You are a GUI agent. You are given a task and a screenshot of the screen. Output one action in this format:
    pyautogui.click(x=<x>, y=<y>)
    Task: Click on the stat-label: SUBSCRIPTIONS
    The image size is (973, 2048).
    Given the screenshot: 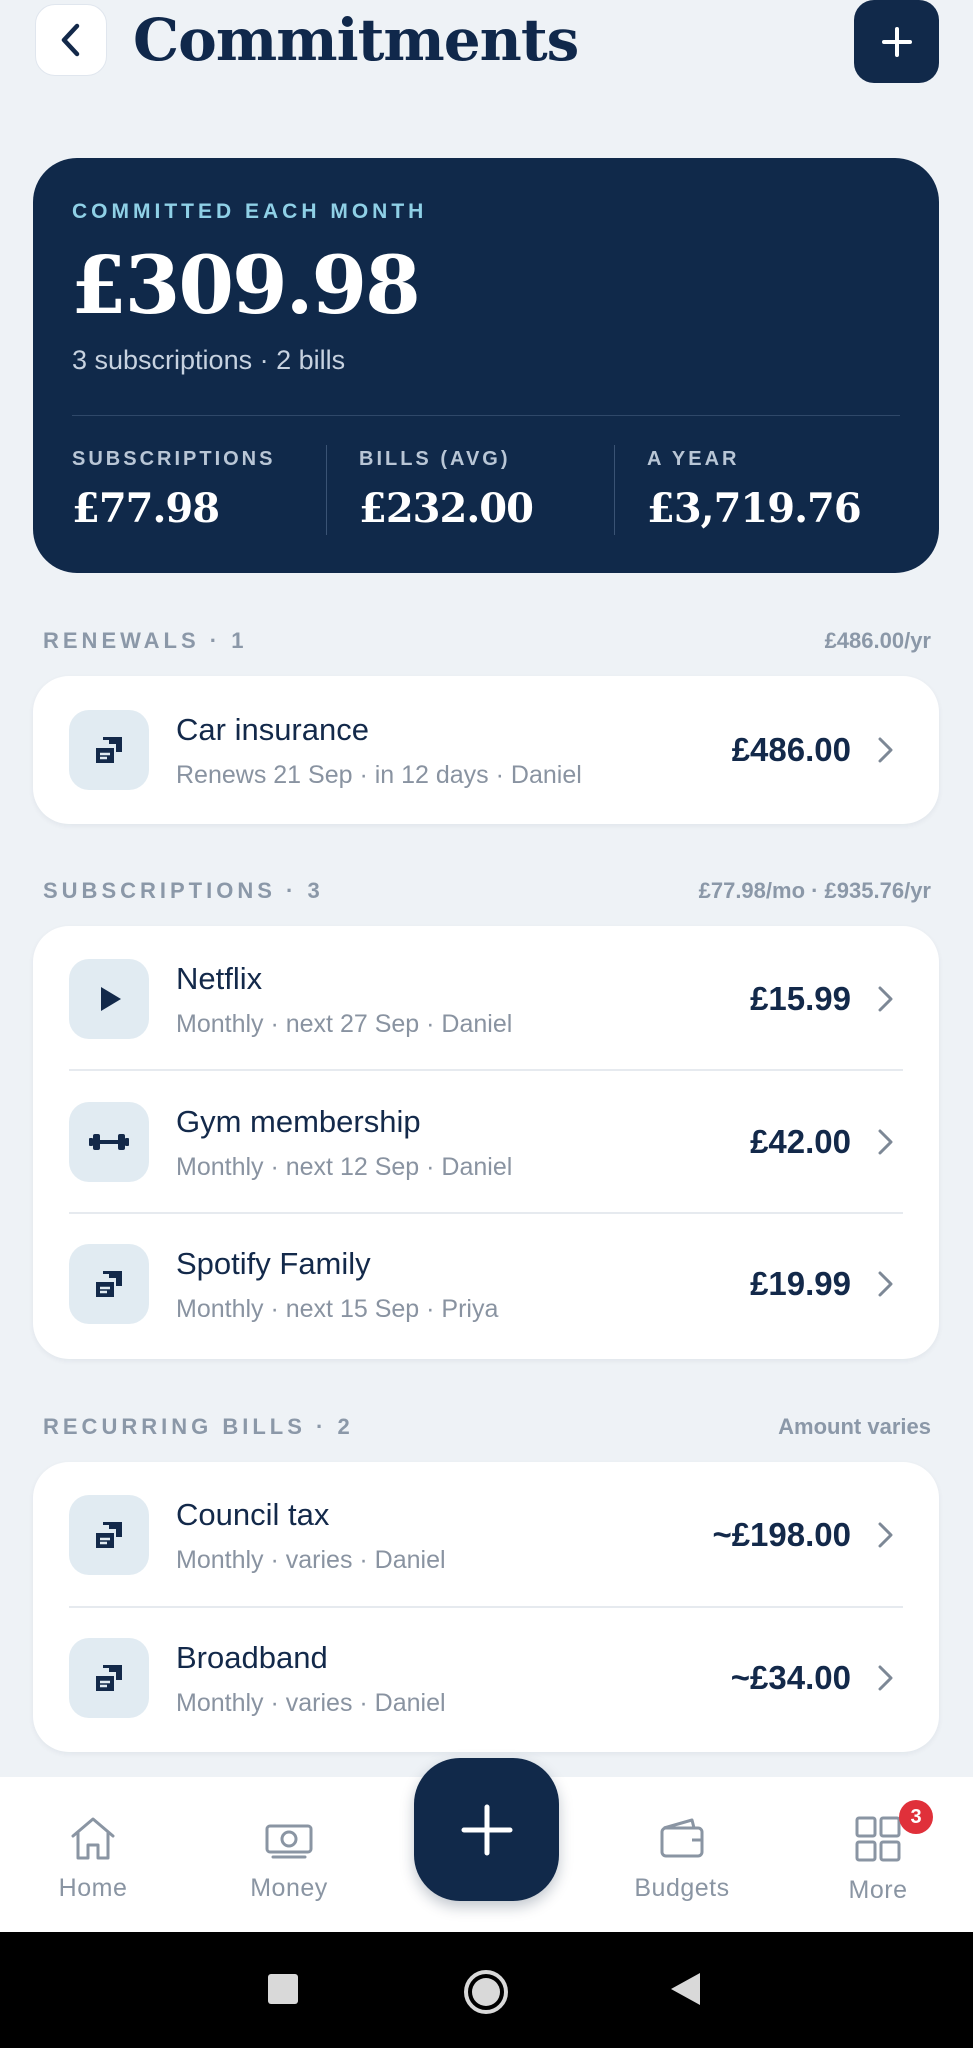 What is the action you would take?
    pyautogui.click(x=174, y=459)
    